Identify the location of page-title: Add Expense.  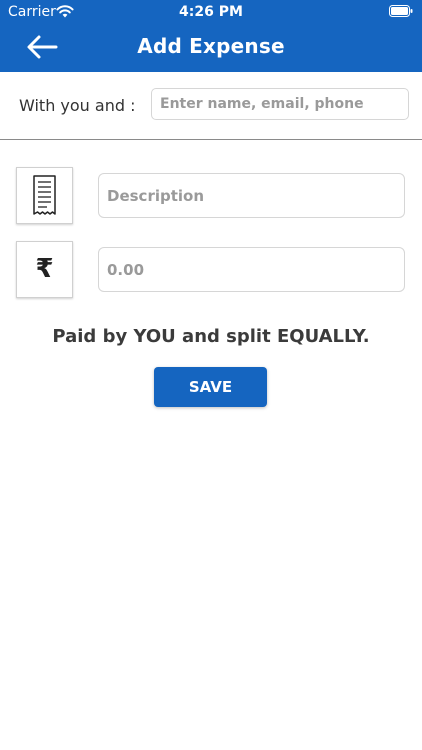
(211, 46).